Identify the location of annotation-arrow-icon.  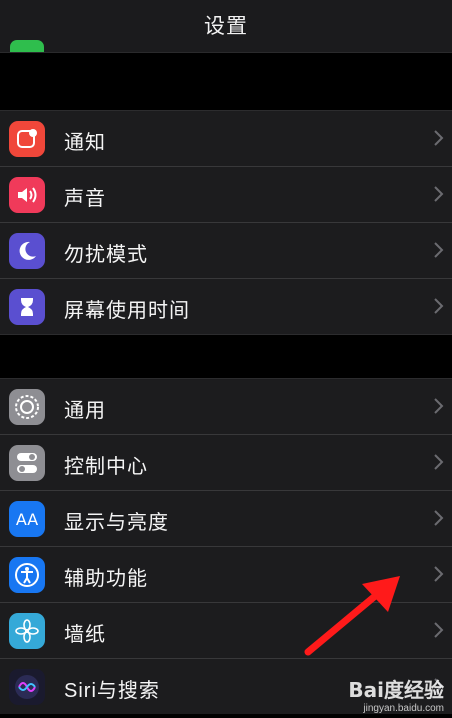
(352, 616).